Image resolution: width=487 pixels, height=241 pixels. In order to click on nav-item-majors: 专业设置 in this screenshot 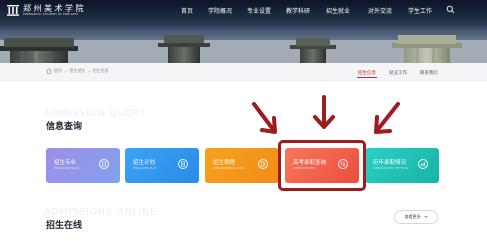, I will do `click(259, 12)`.